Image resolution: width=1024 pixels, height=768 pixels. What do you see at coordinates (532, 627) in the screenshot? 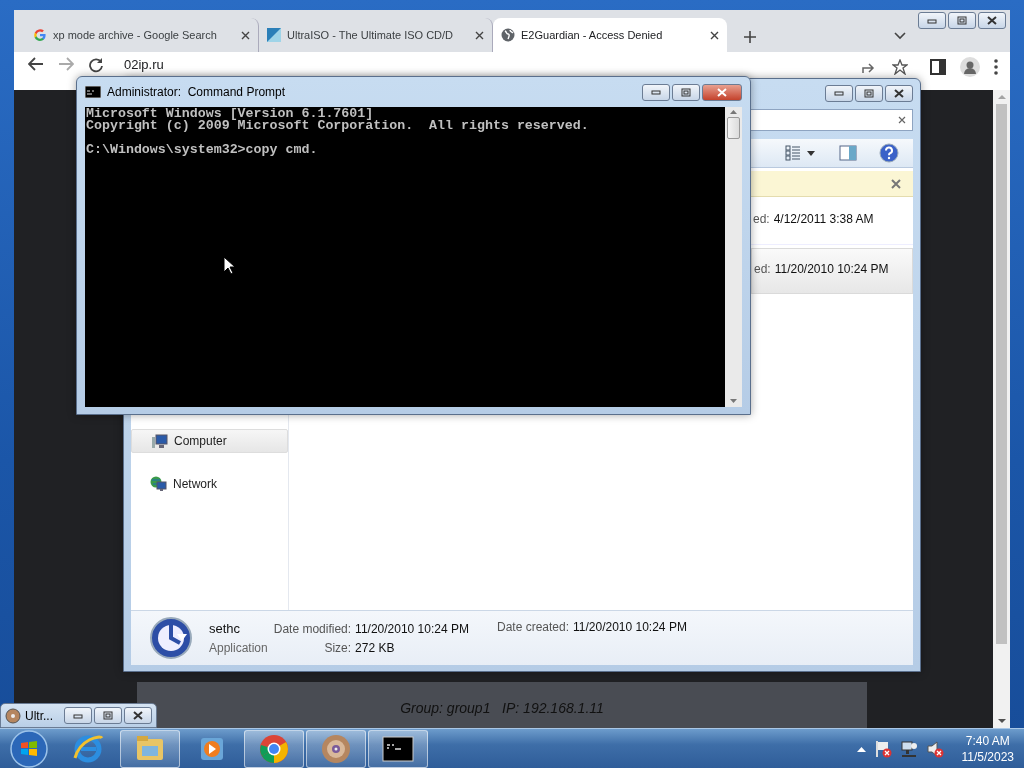
I see `field-label: Date created:` at bounding box center [532, 627].